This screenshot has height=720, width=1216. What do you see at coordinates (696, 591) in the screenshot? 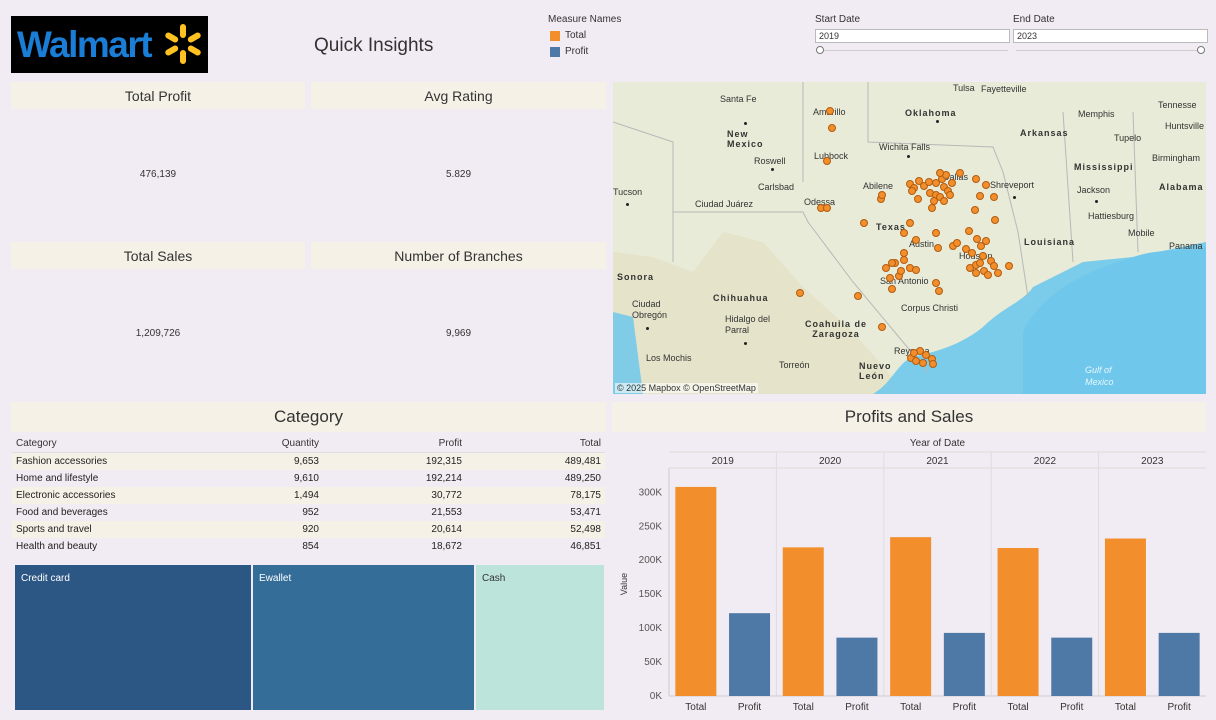
I see `bar-total-2019` at bounding box center [696, 591].